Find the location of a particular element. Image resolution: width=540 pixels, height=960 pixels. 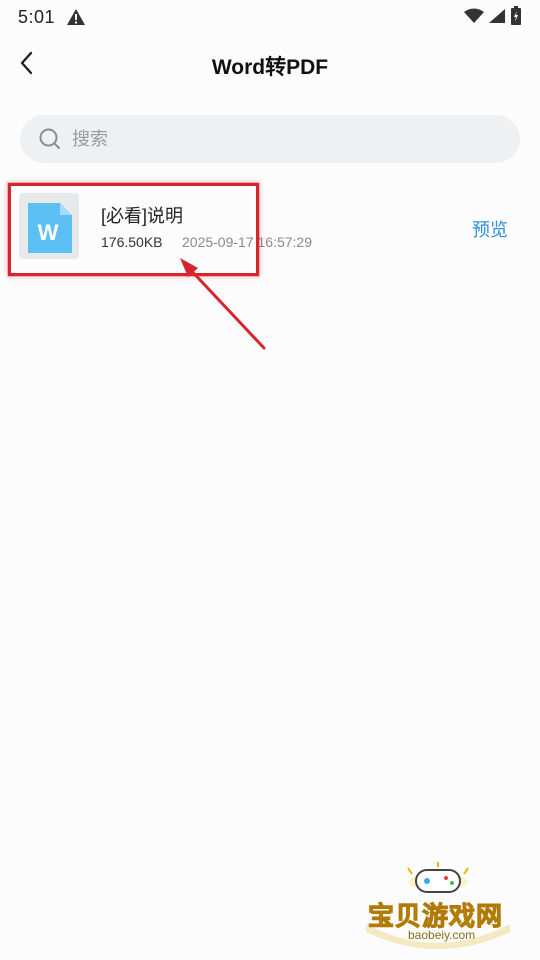

file-name: [必看]说明 is located at coordinates (142, 216).